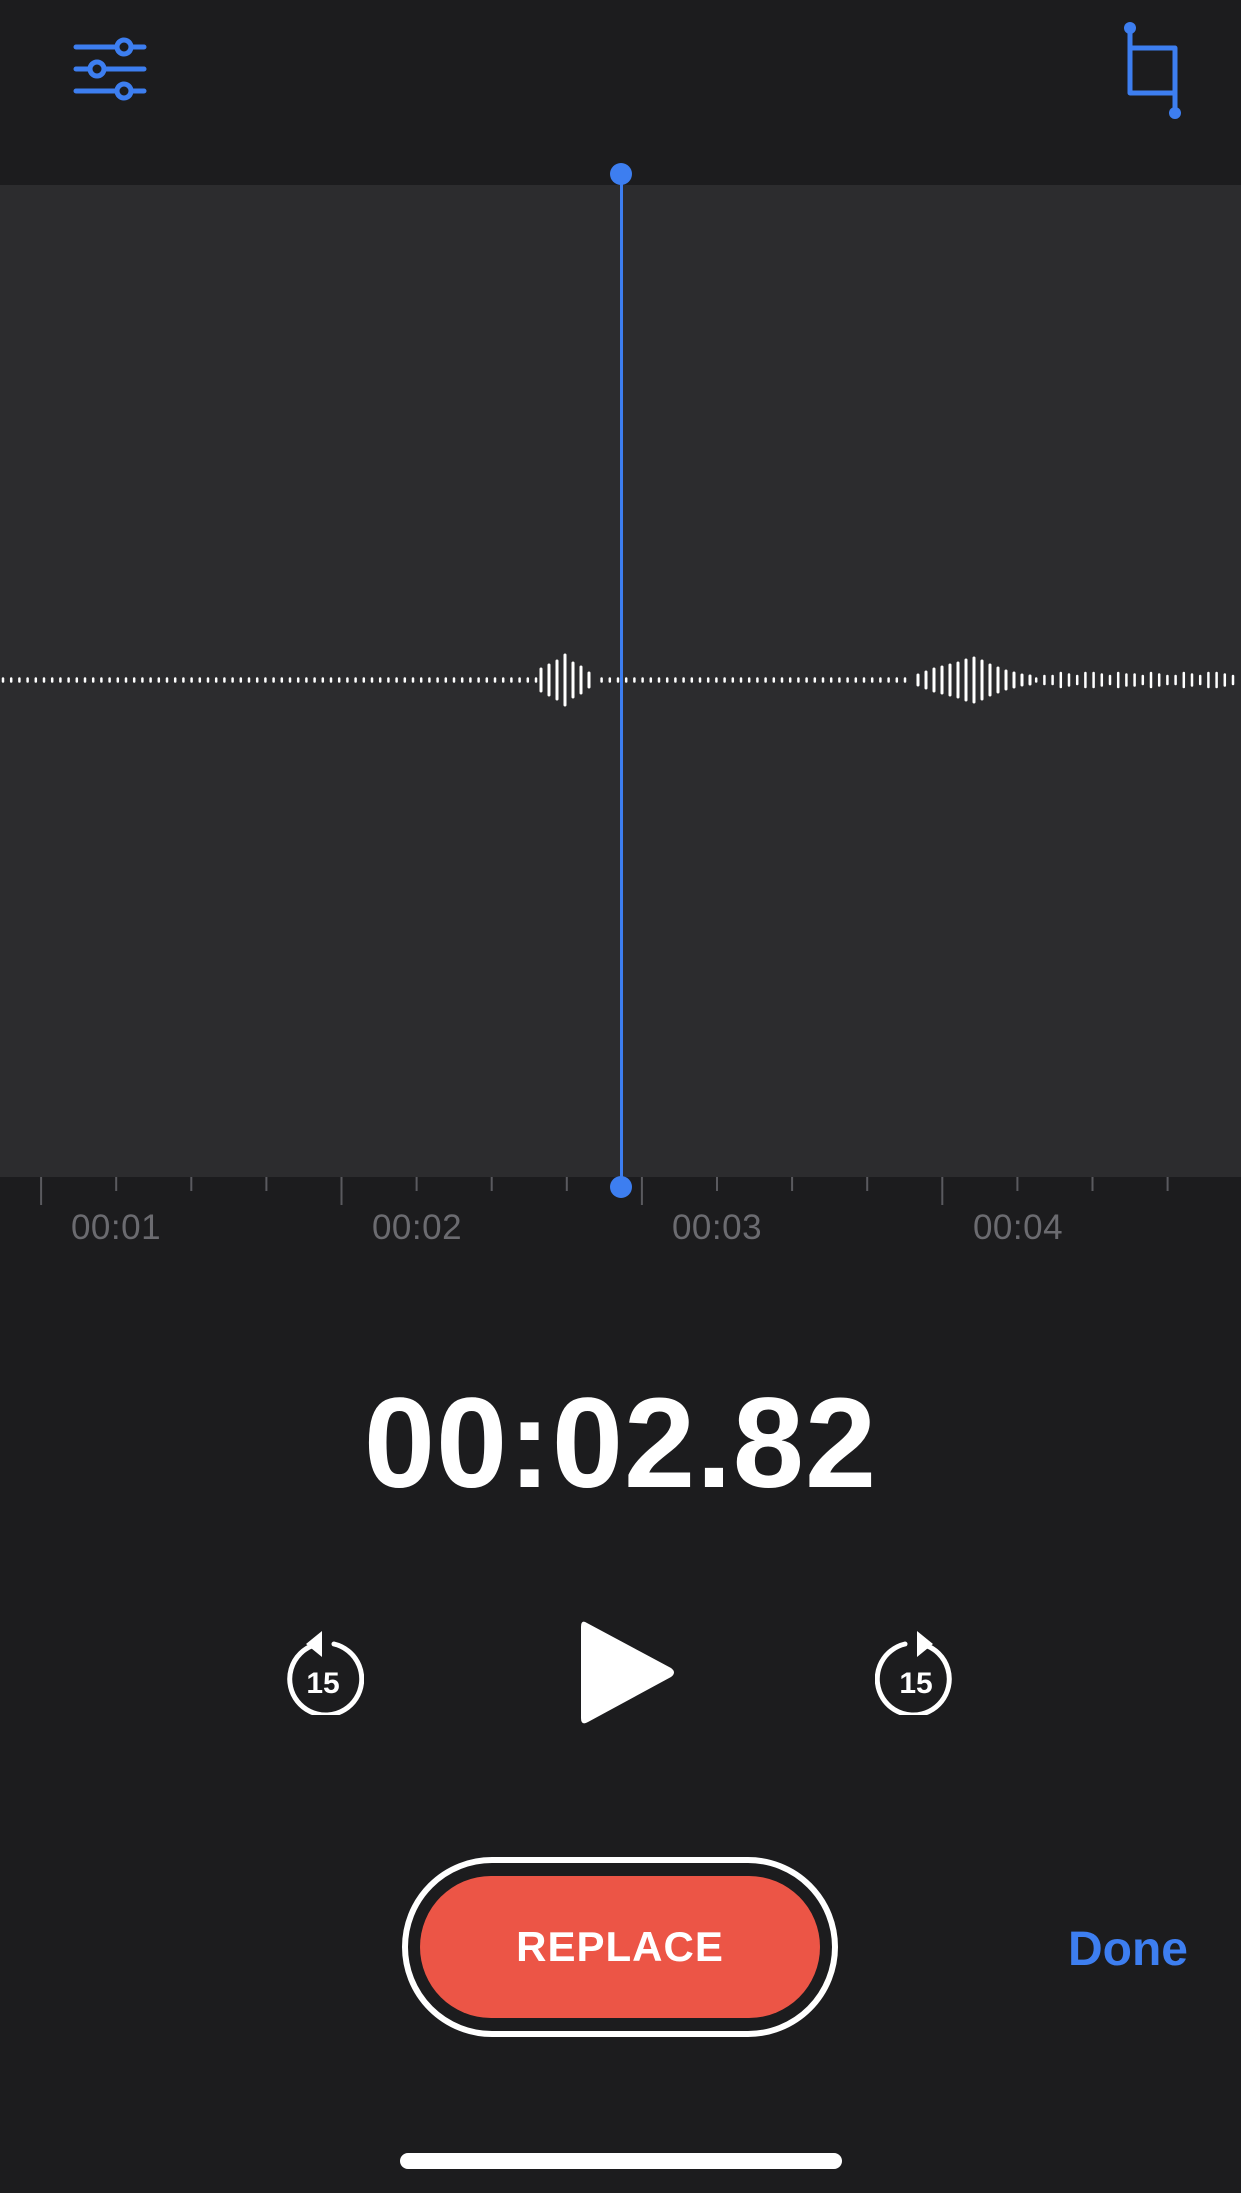 This screenshot has width=1241, height=2193. Describe the element at coordinates (417, 1227) in the screenshot. I see `tick-label-2: 00:02` at that location.